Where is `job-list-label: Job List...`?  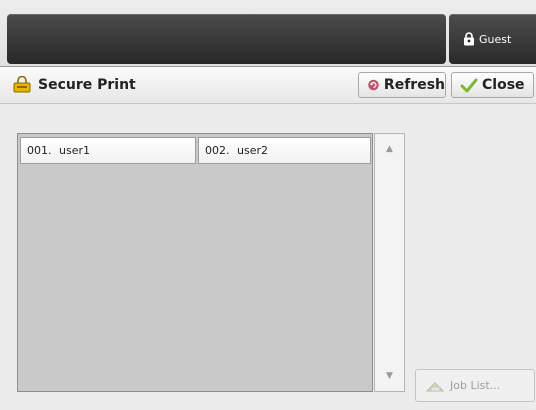 job-list-label: Job List... is located at coordinates (475, 385).